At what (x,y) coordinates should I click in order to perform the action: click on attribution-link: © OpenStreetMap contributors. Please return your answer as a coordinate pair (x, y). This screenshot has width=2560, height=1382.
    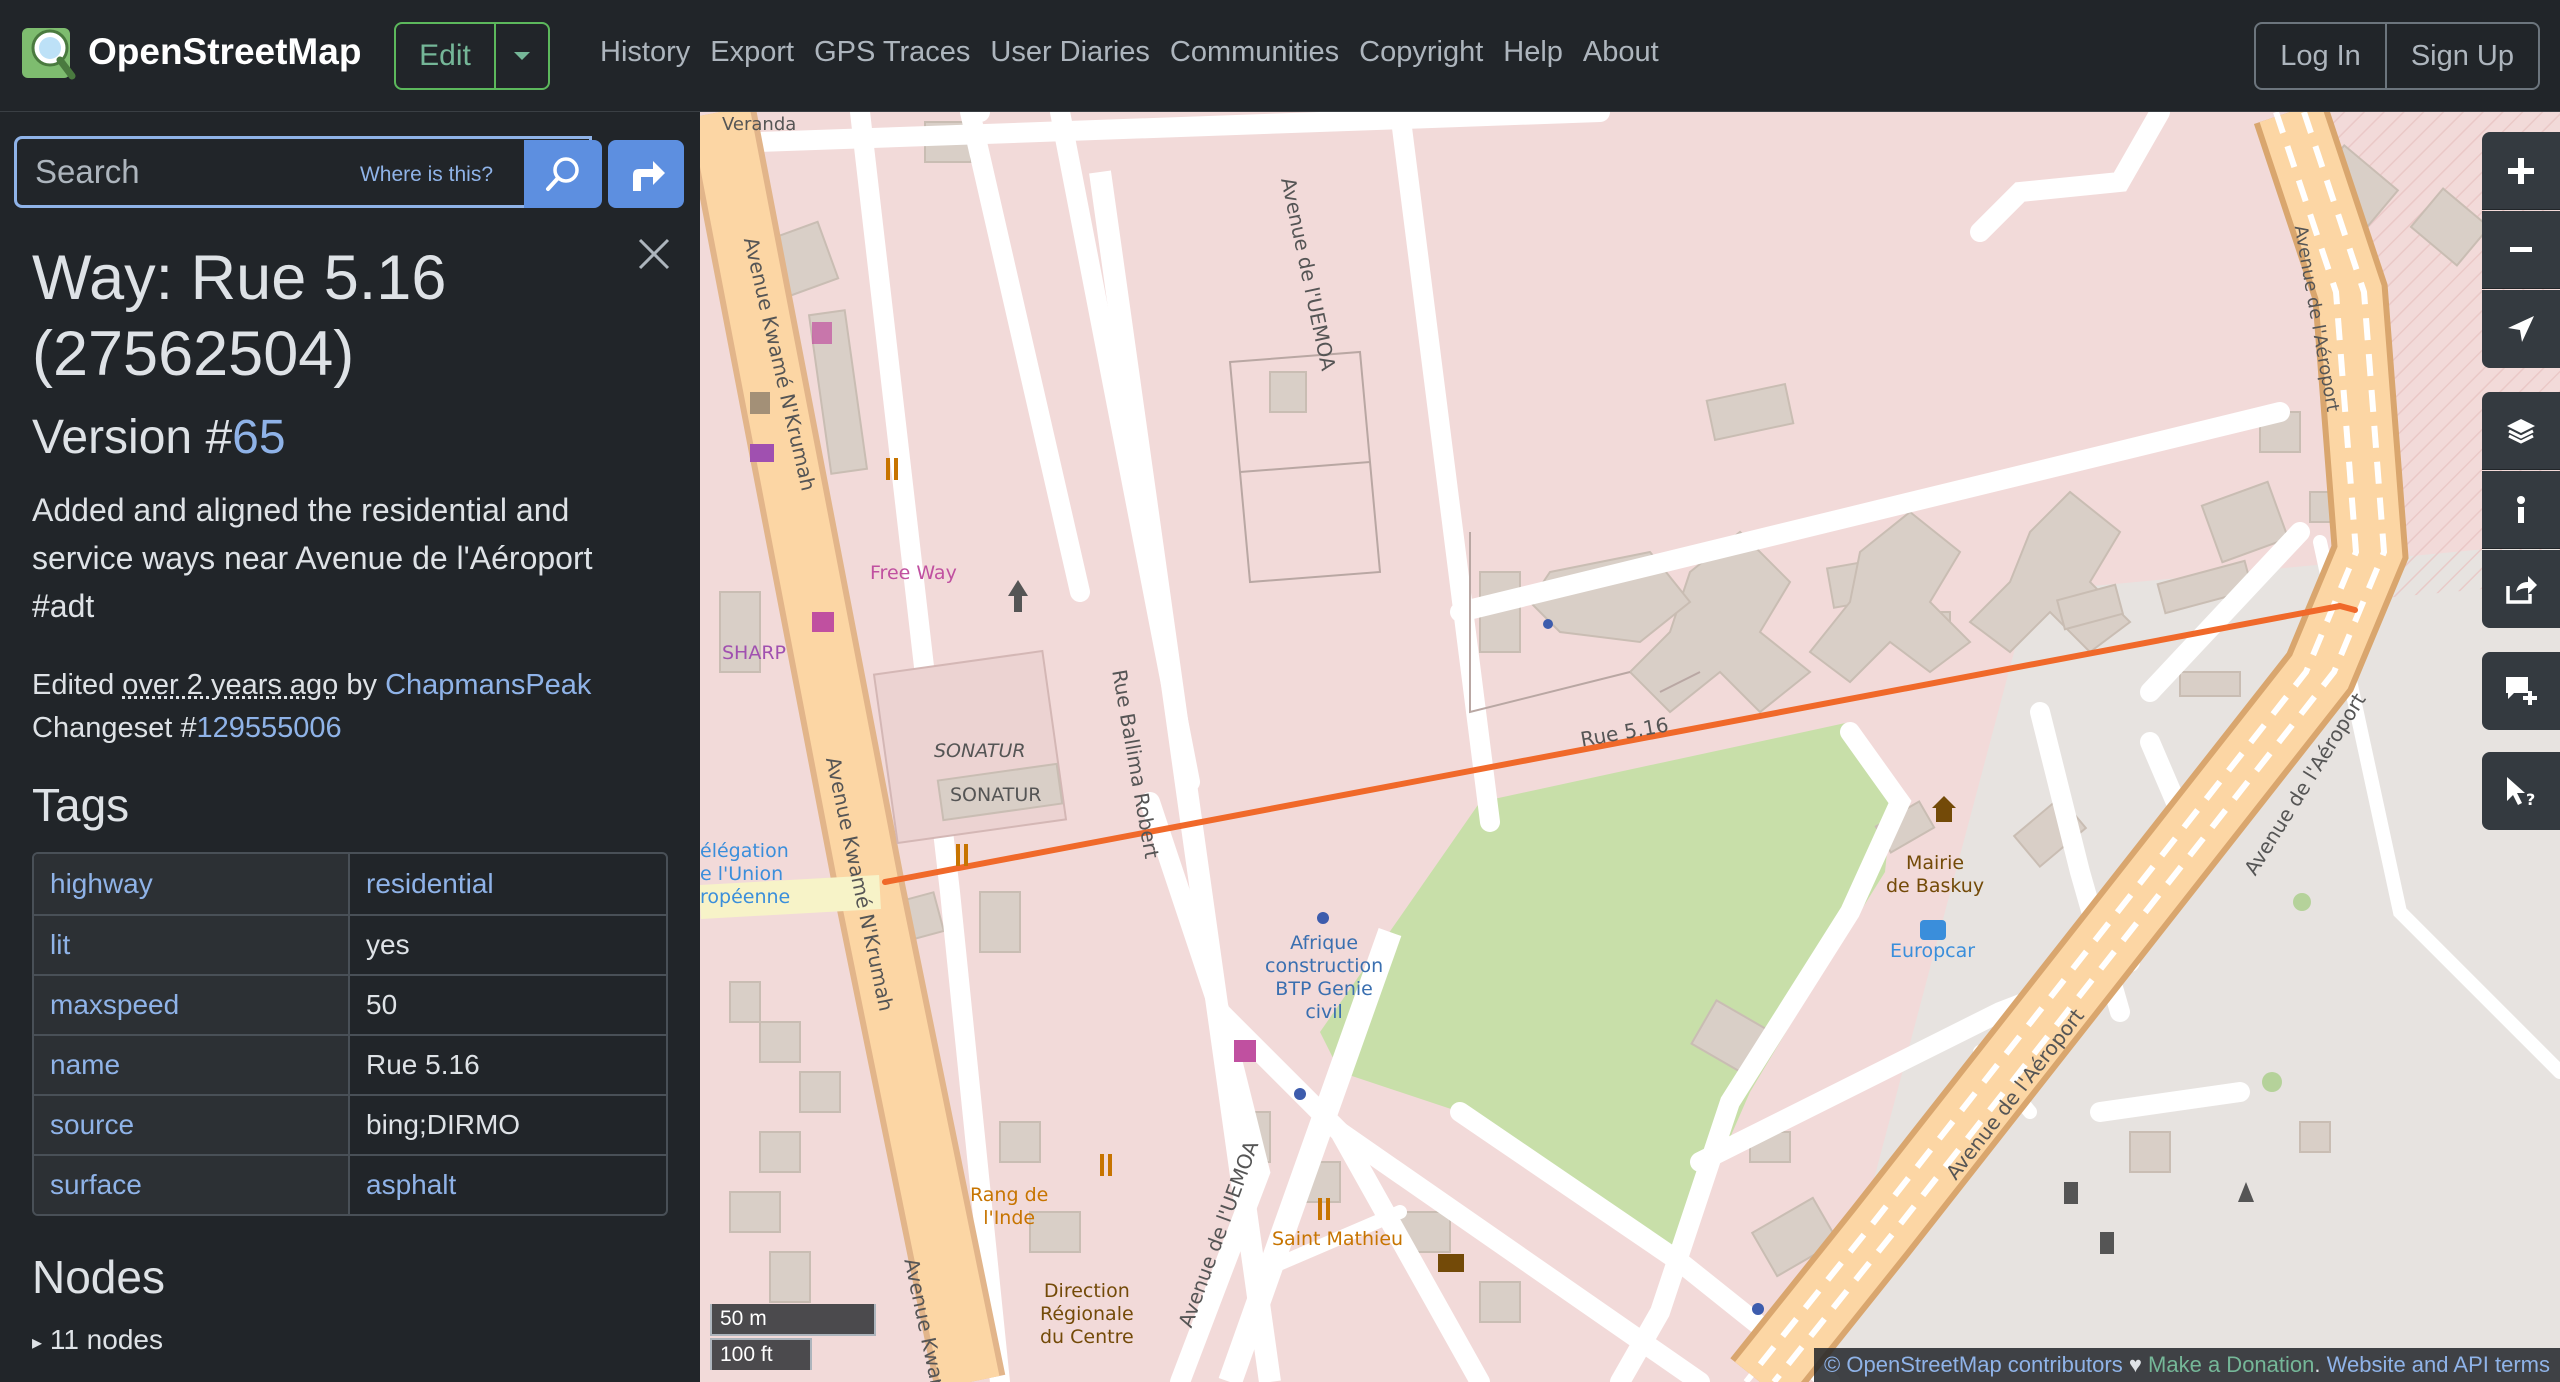
    Looking at the image, I should click on (1973, 1364).